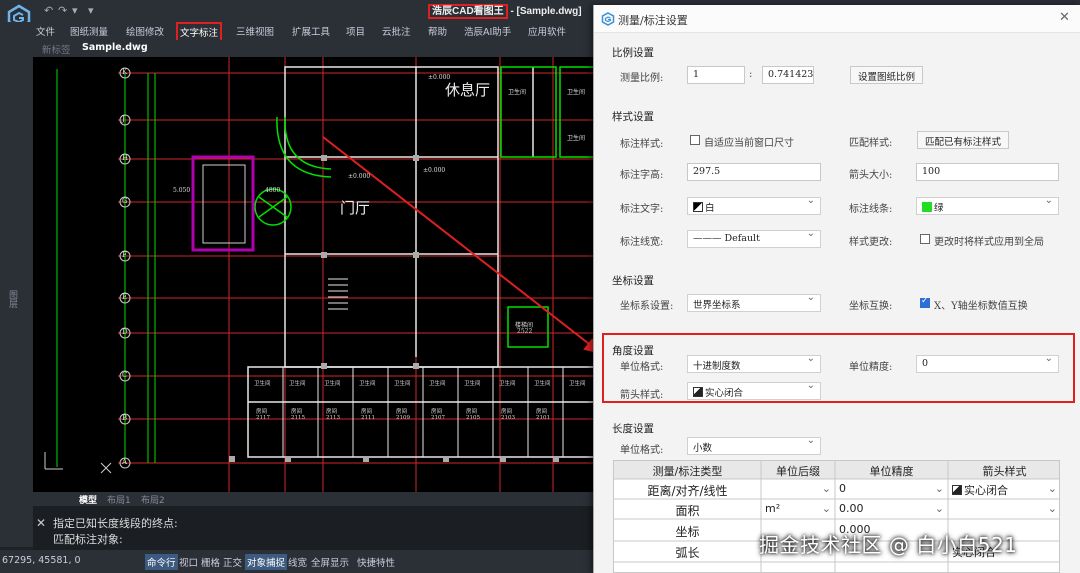 Image resolution: width=1080 pixels, height=573 pixels. What do you see at coordinates (437, 31) in the screenshot?
I see `menu-help: 帮助` at bounding box center [437, 31].